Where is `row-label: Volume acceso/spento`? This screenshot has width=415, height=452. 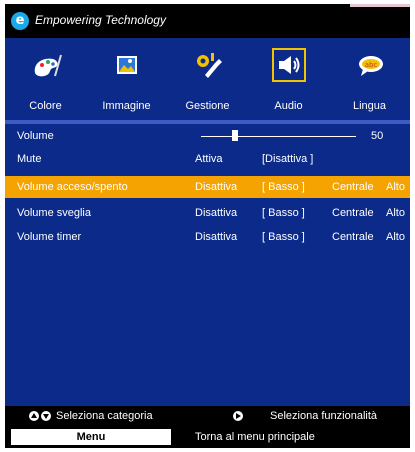 row-label: Volume acceso/spento is located at coordinates (72, 187).